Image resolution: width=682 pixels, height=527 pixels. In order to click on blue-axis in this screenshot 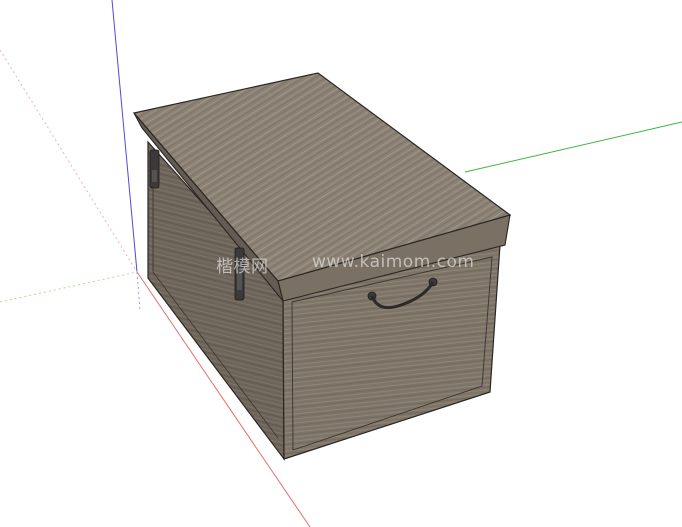, I will do `click(124, 136)`.